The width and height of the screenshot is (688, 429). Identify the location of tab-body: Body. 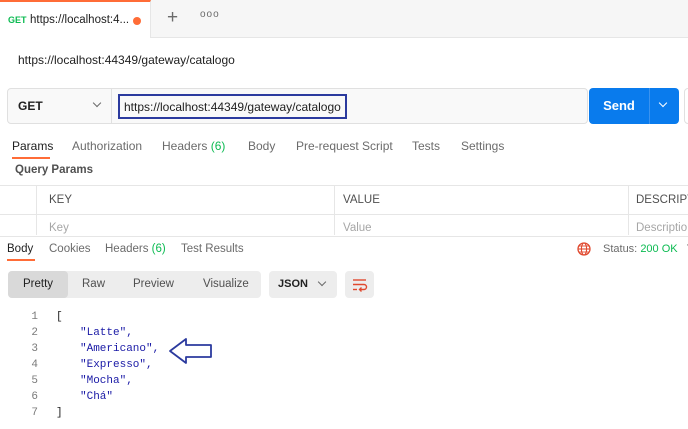
(261, 146).